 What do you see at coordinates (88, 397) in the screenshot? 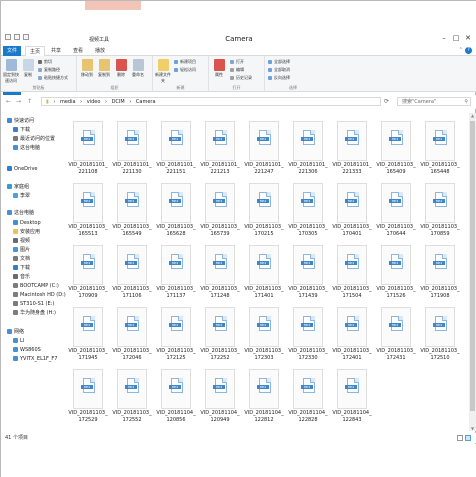
I see `file-item: MP4 VID_20181103_172529` at bounding box center [88, 397].